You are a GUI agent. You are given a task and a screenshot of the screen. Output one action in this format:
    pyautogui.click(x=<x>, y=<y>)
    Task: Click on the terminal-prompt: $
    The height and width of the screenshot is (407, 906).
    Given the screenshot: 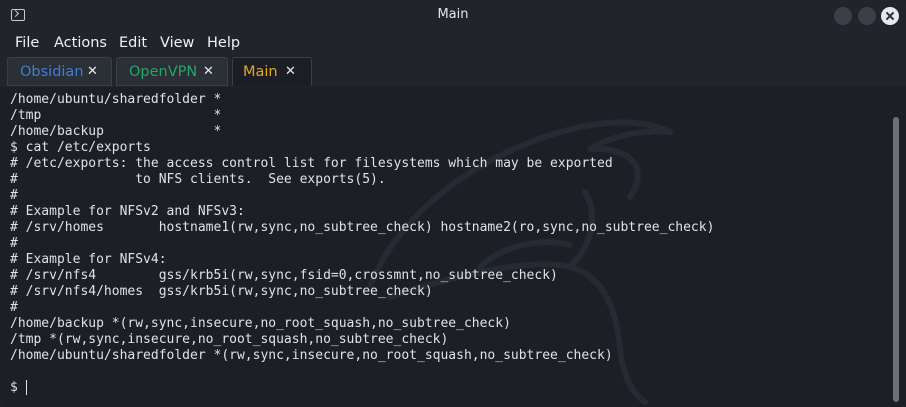 What is the action you would take?
    pyautogui.click(x=18, y=387)
    